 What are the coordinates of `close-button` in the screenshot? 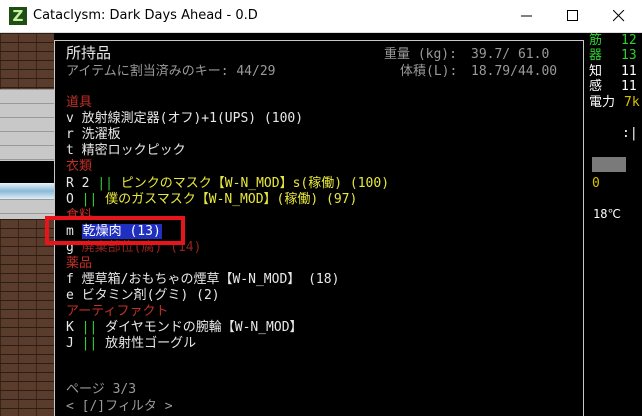 It's located at (619, 16).